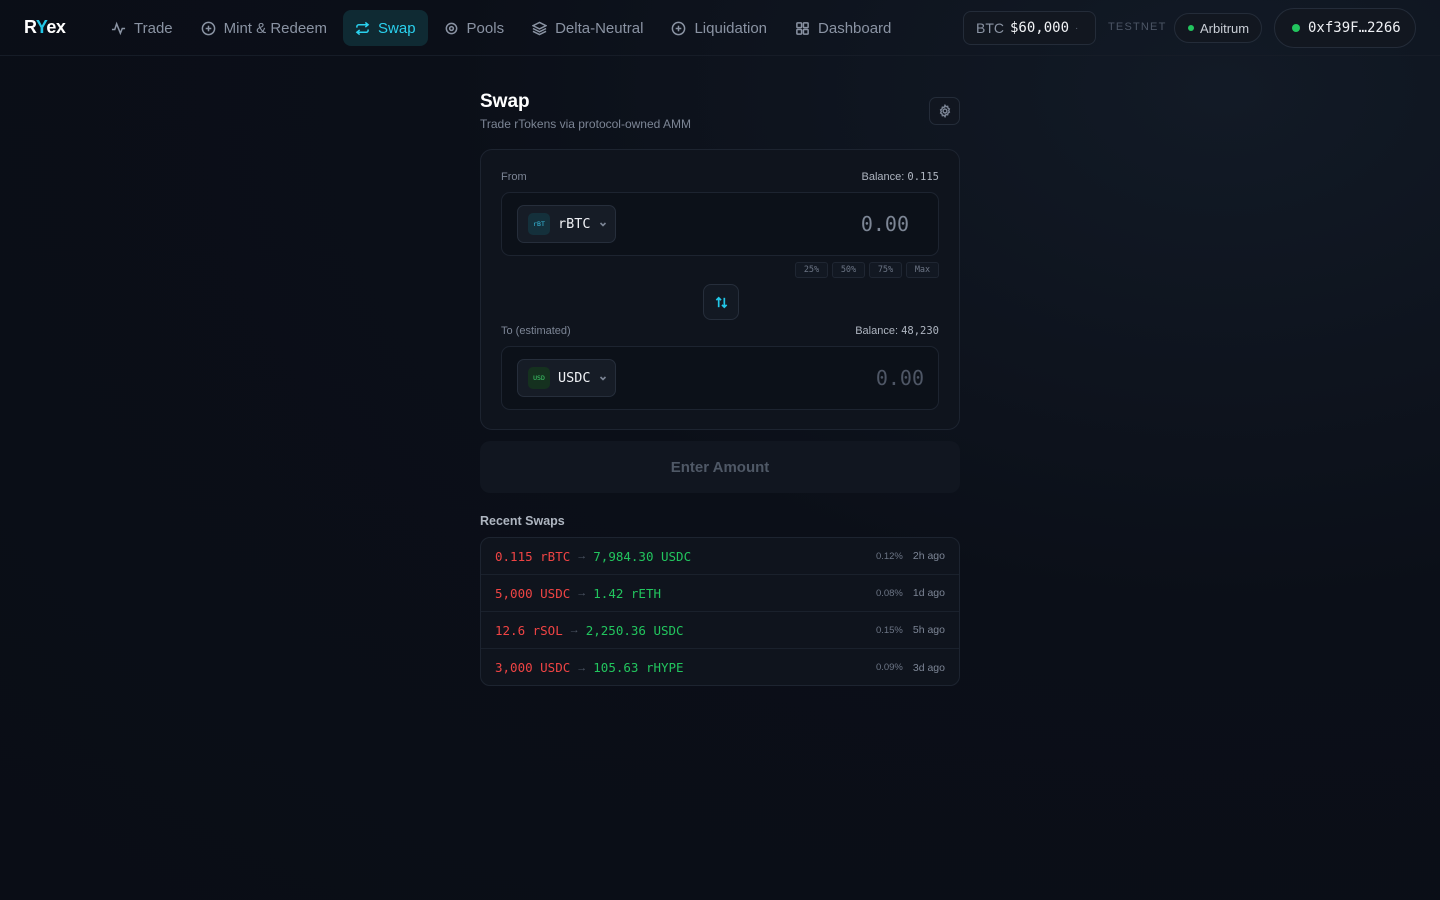 The width and height of the screenshot is (1440, 900). I want to click on from-token-name: rBTC, so click(574, 224).